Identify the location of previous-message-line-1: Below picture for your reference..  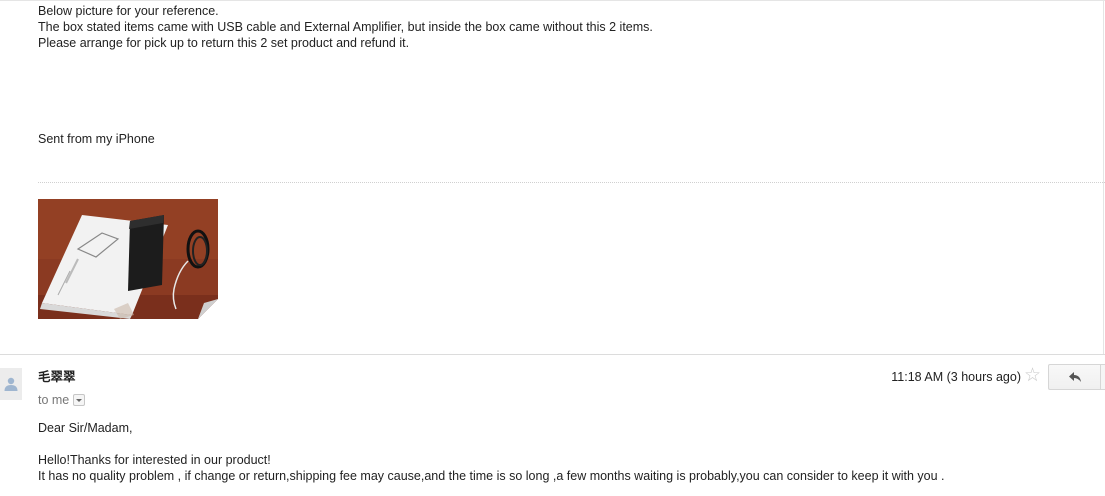
(128, 11).